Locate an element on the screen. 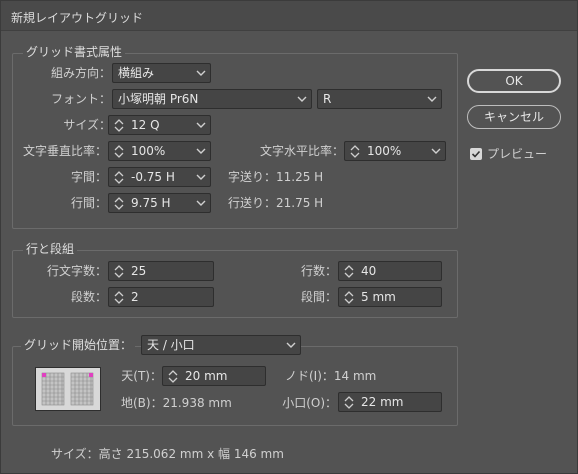 This screenshot has height=474, width=578. chars-per-line-field: 25 is located at coordinates (161, 271).